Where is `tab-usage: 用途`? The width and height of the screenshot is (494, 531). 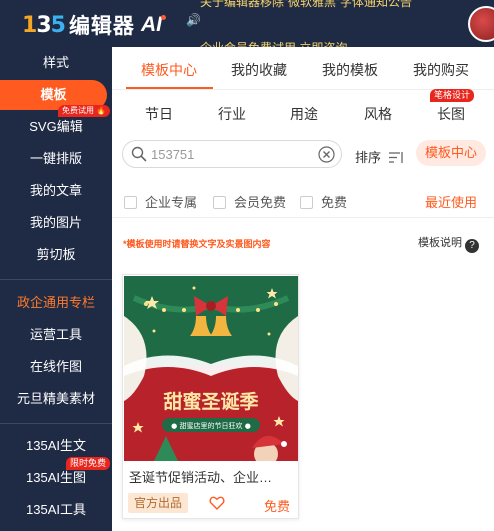
tab-usage: 用途 is located at coordinates (304, 114).